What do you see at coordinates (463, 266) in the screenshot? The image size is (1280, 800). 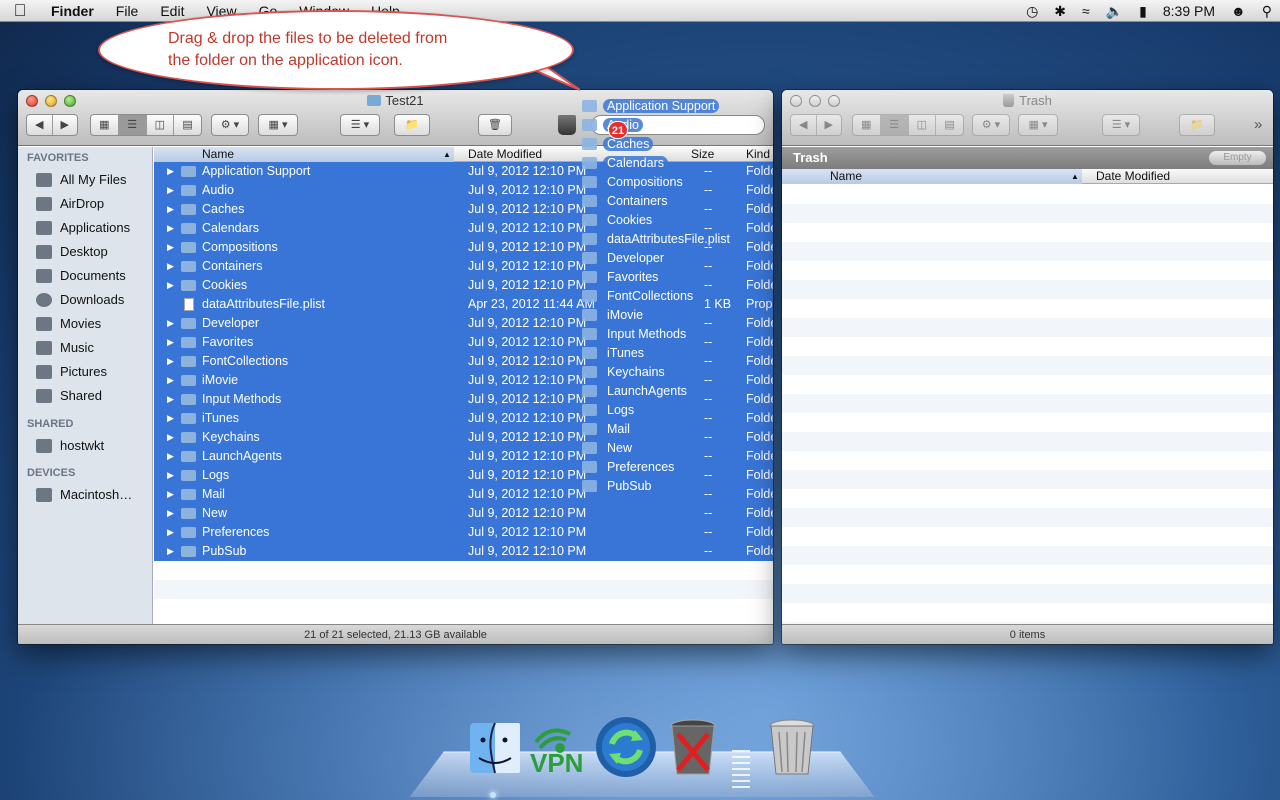 I see `table-row: ▶ Containers Jul 9, 2012 12:10 PM -- Folder` at bounding box center [463, 266].